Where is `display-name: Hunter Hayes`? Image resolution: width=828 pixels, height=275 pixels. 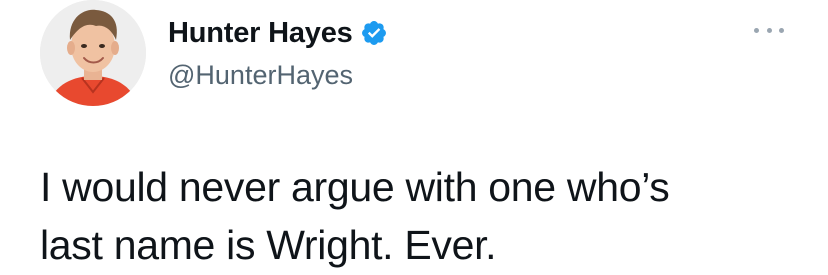 display-name: Hunter Hayes is located at coordinates (260, 33).